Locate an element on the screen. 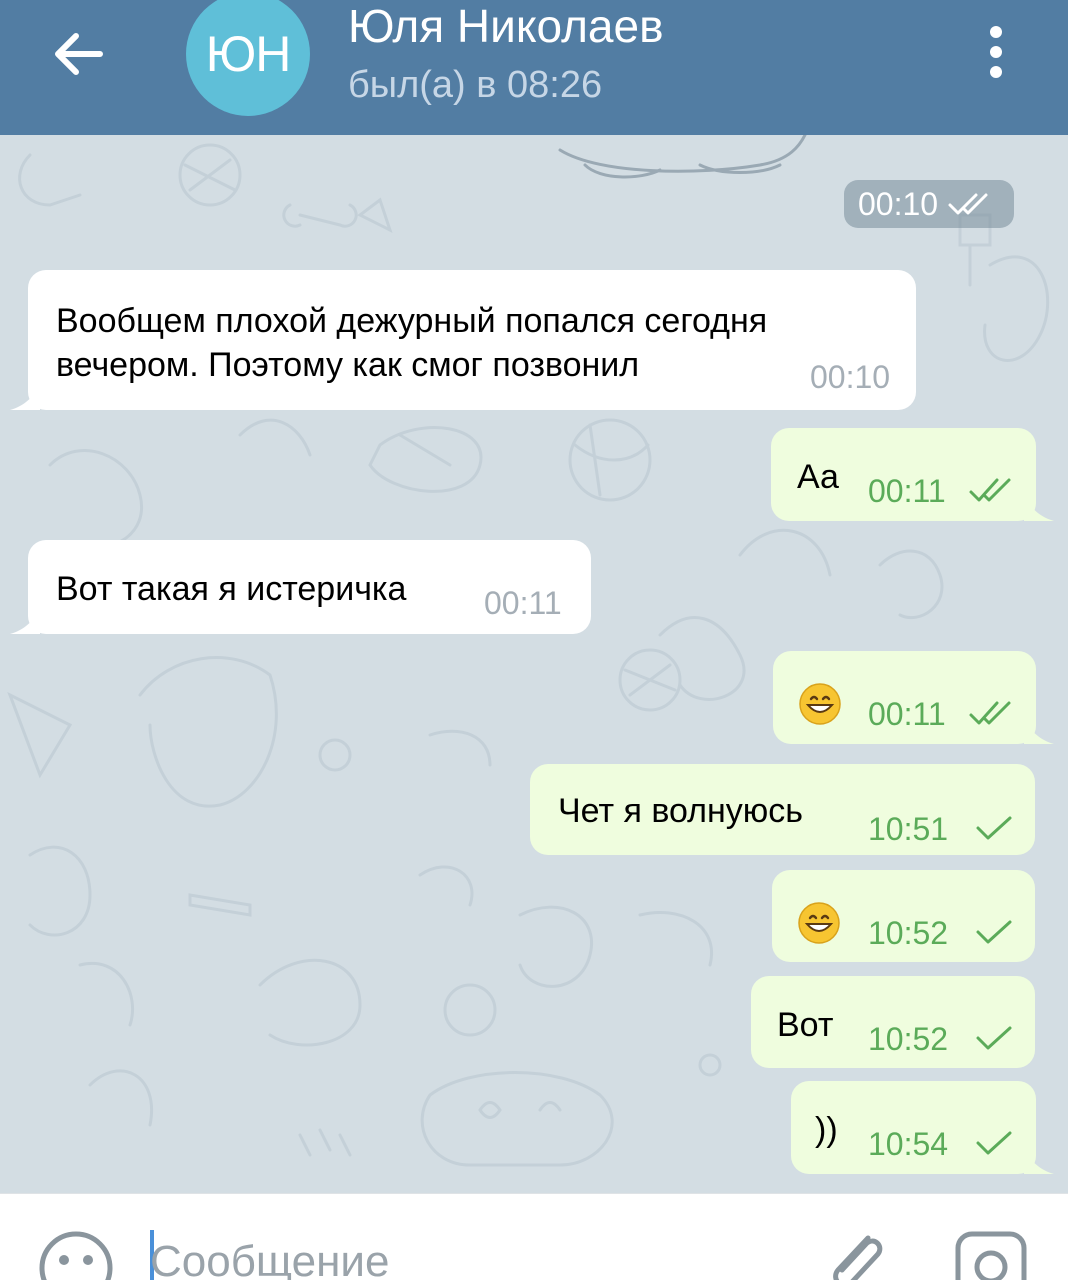  more-vertical-icon is located at coordinates (996, 52).